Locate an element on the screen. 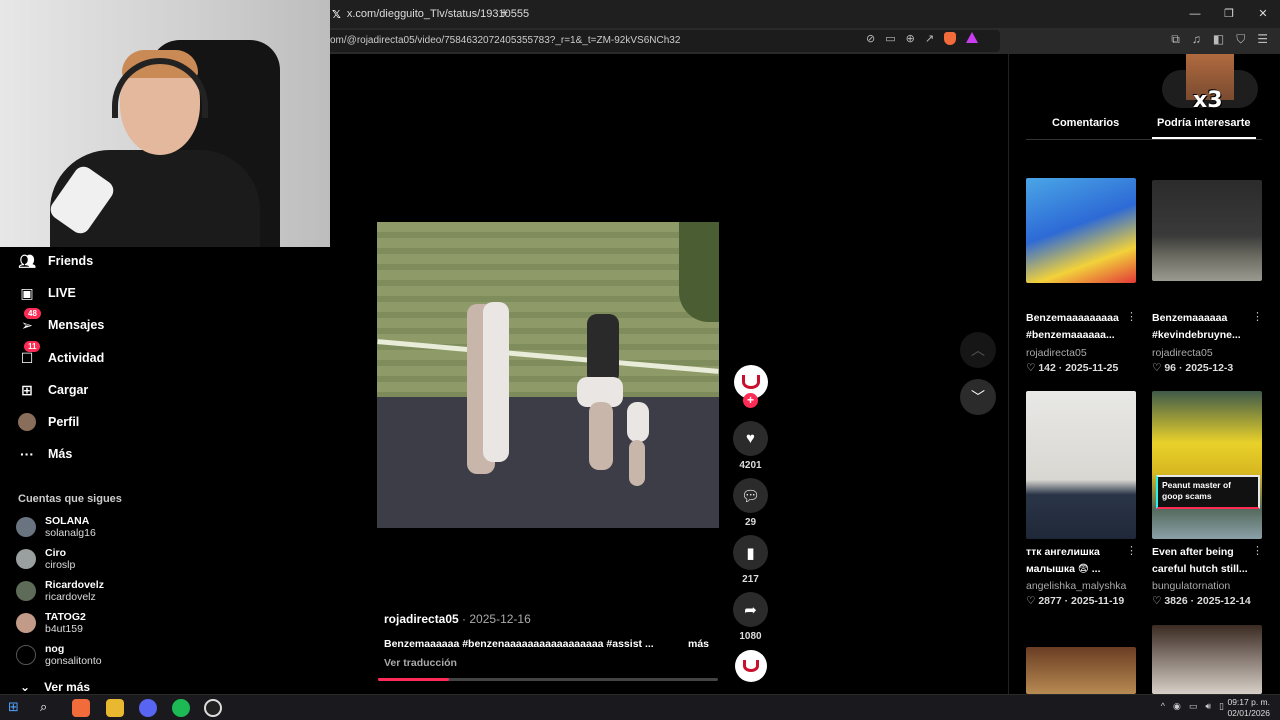  card-meta: ♡ 2877 · 2025-11-19 is located at coordinates (1075, 601).